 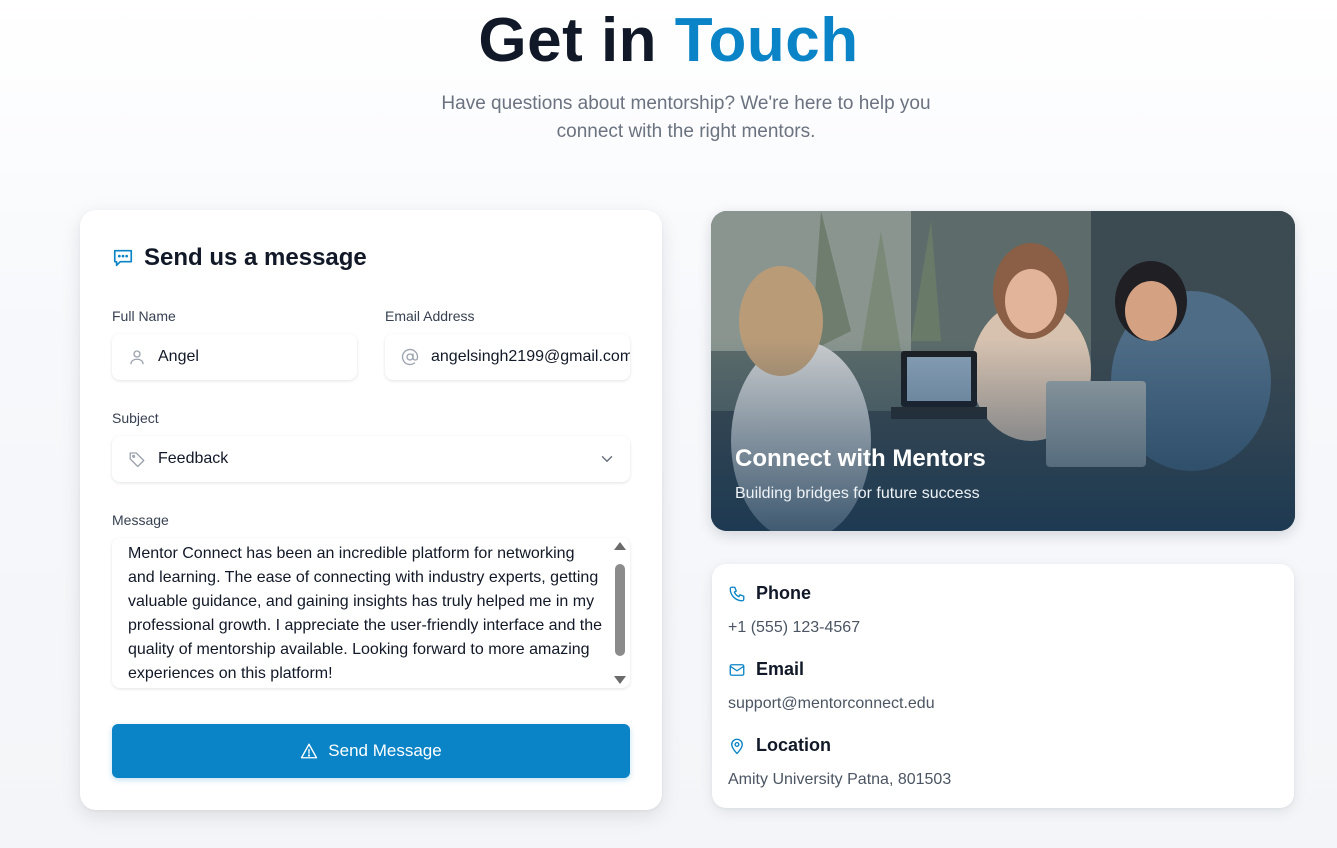 I want to click on phone-value: +1 (555) 123-4567, so click(x=794, y=627).